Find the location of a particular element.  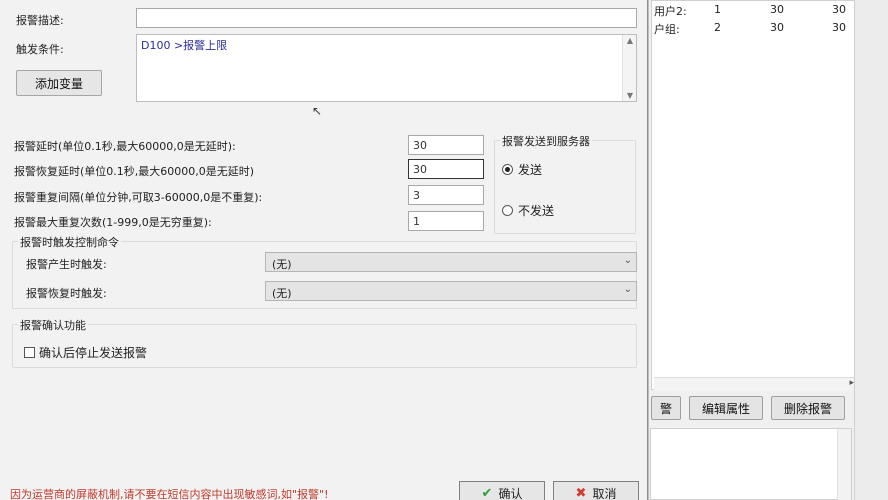

edit-properties-button: 编辑属性 is located at coordinates (726, 408).